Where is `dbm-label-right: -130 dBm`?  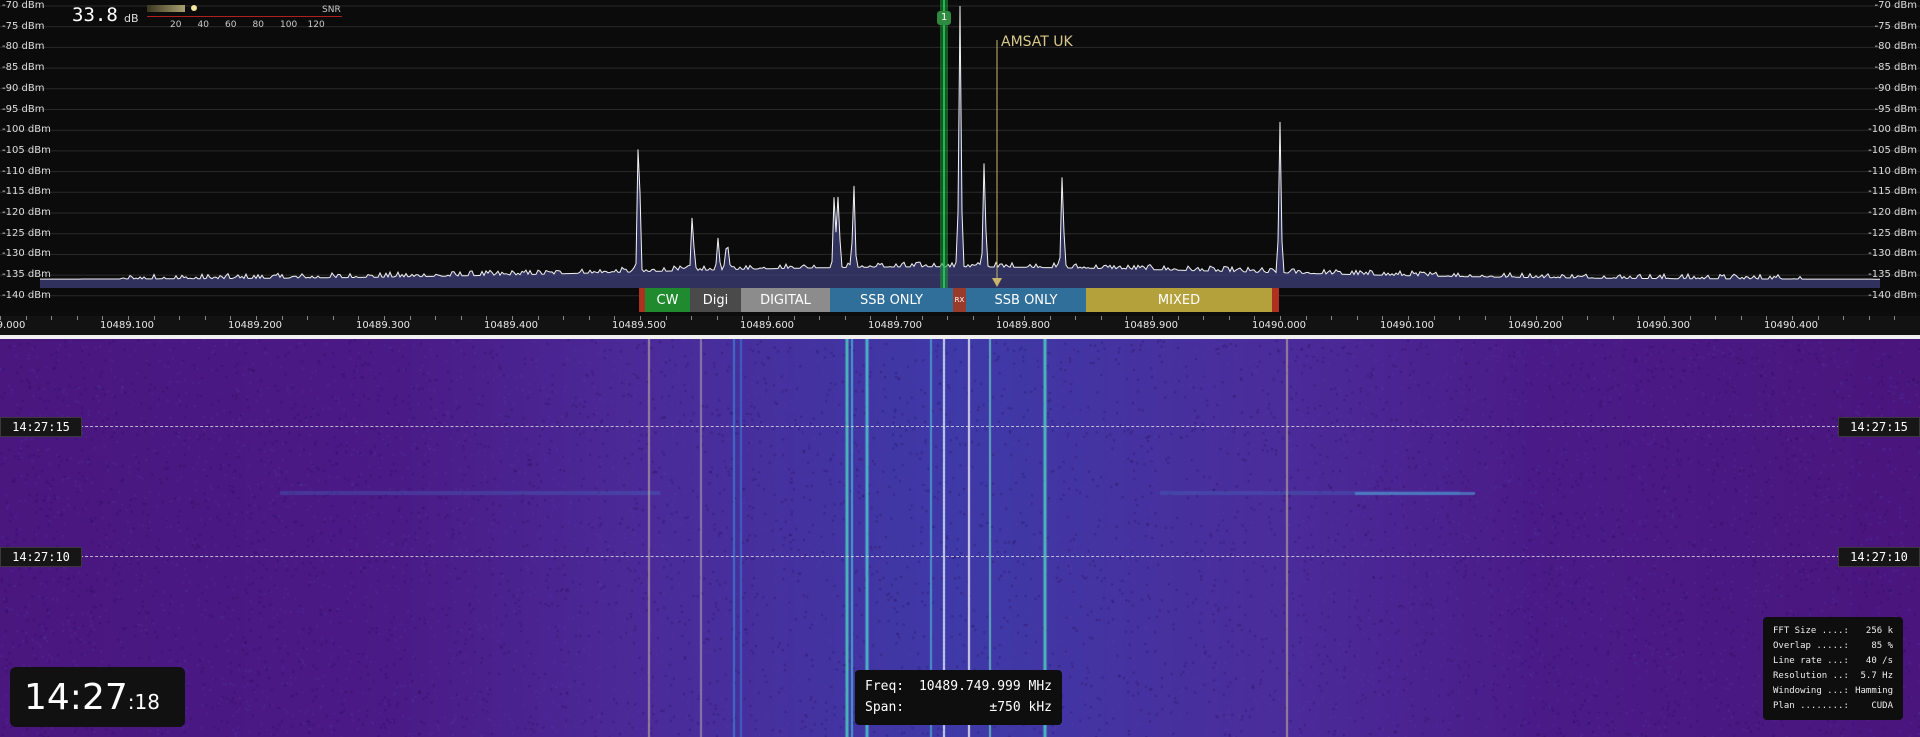
dbm-label-right: -130 dBm is located at coordinates (1892, 254).